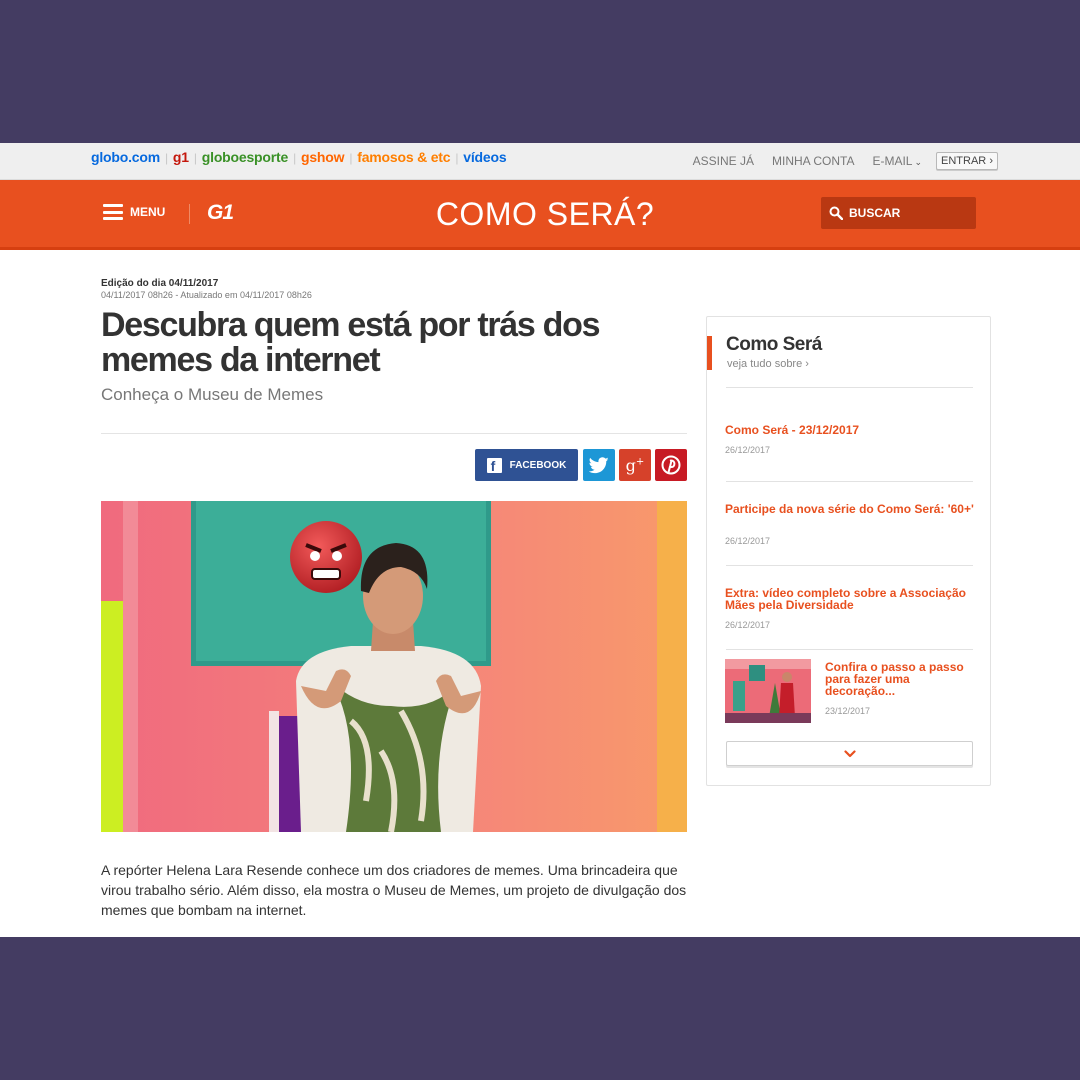  Describe the element at coordinates (394, 433) in the screenshot. I see `divider` at that location.